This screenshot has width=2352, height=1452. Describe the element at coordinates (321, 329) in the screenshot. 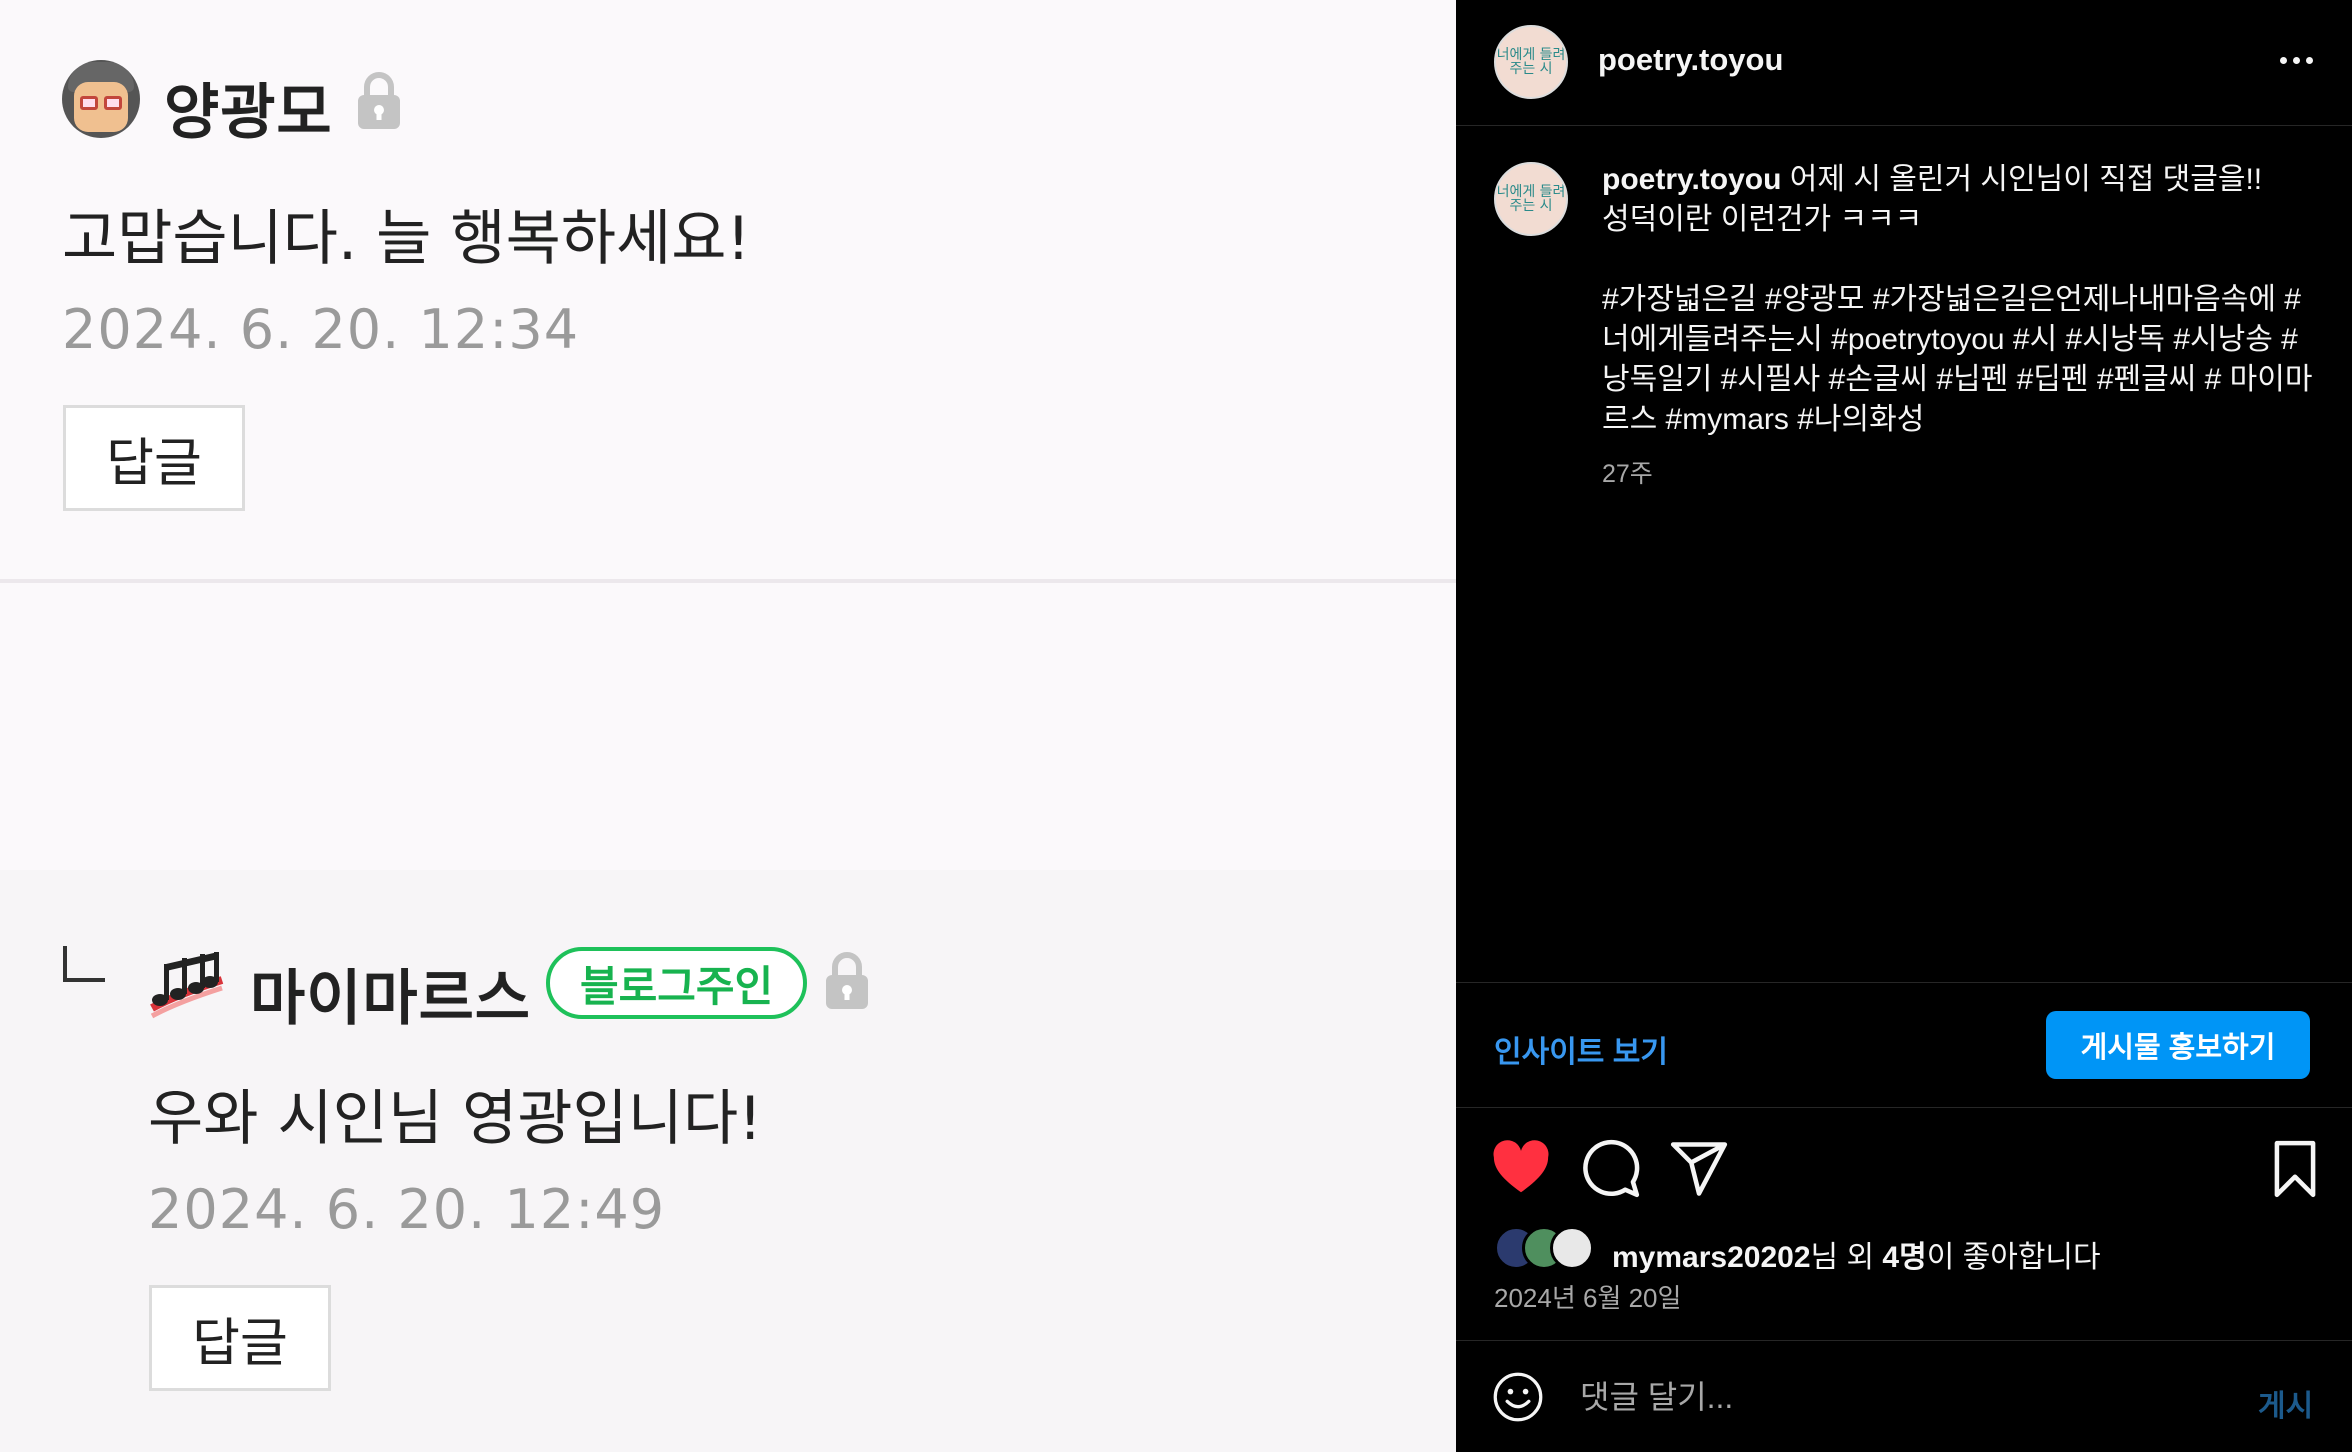

I see `comment-date: 2024. 6. 20. 12:34` at that location.